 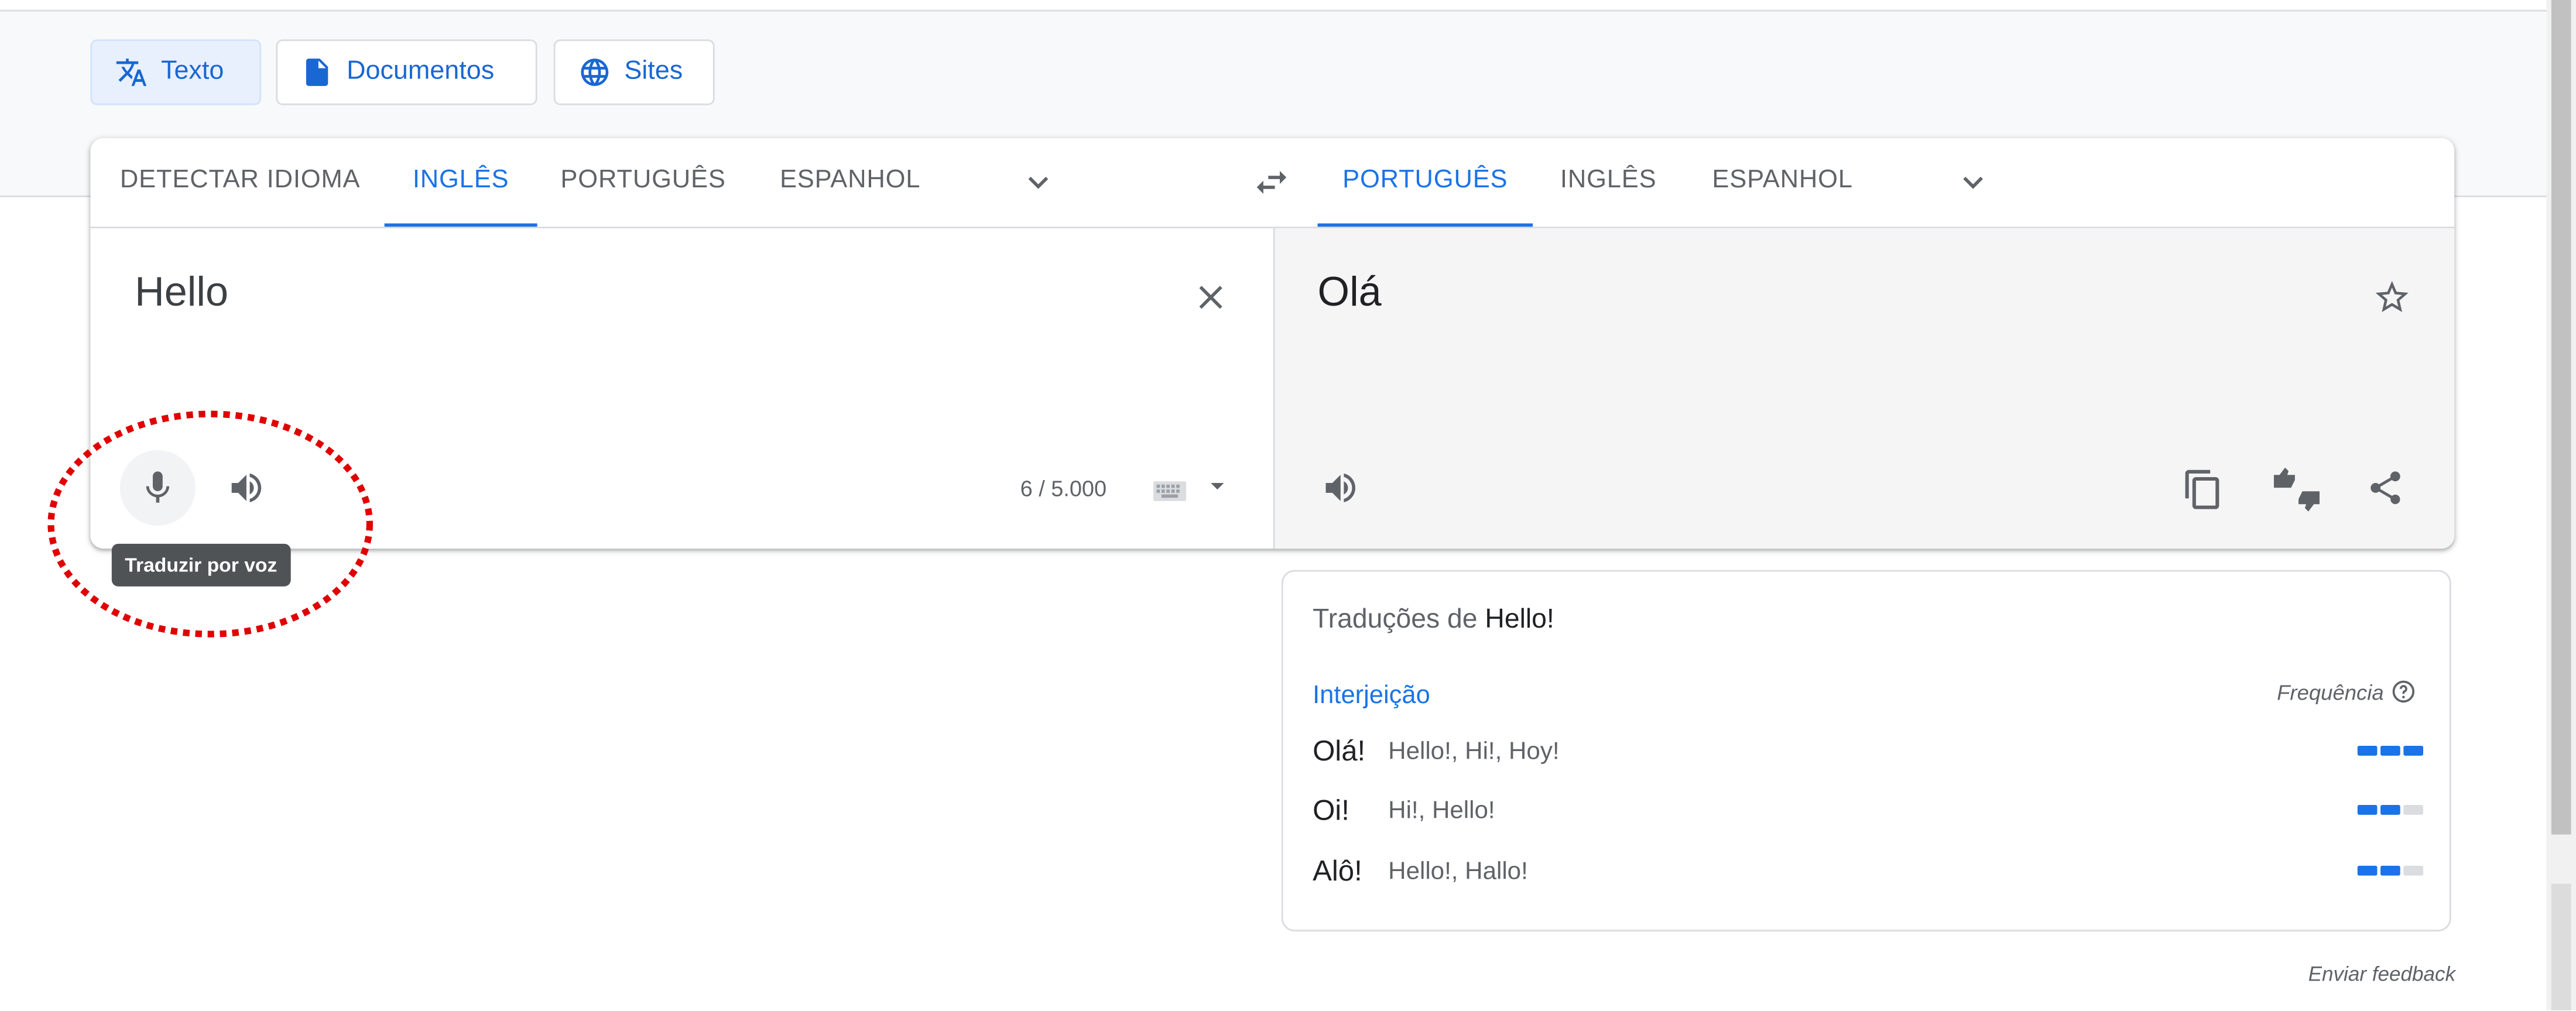 I want to click on dictionary-title-word: Hello!, so click(x=1519, y=619).